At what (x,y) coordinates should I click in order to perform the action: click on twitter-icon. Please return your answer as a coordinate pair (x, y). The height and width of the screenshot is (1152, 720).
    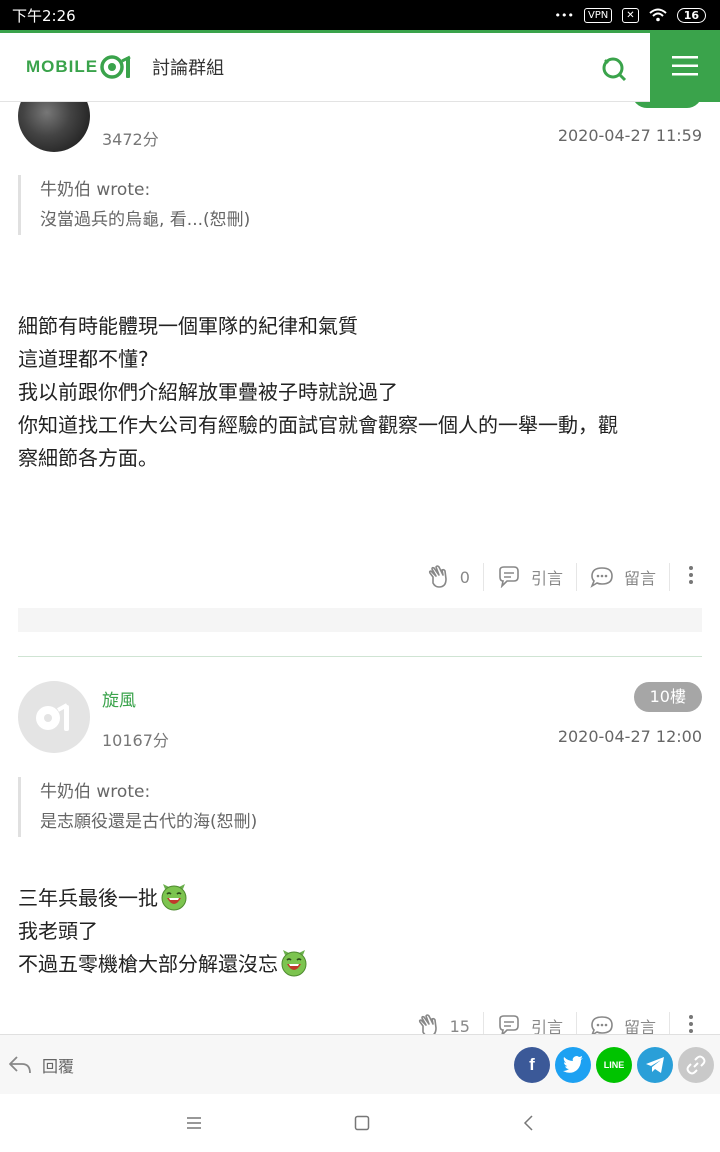
    Looking at the image, I should click on (573, 1064).